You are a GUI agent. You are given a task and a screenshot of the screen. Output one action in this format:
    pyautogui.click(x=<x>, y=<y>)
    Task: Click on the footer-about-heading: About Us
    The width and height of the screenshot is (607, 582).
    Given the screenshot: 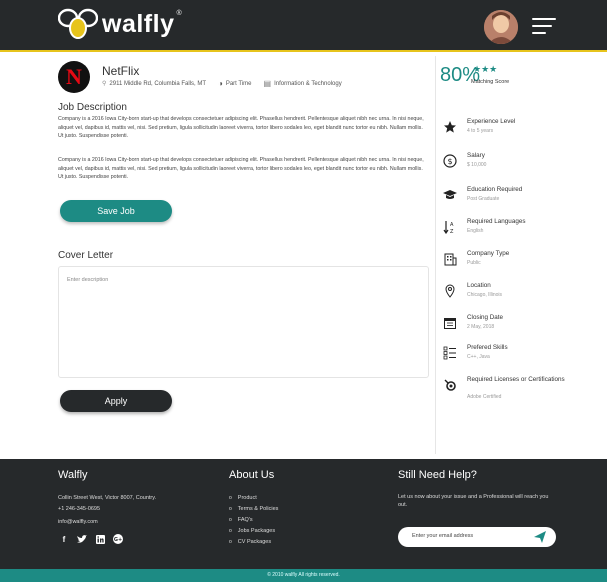 What is the action you would take?
    pyautogui.click(x=252, y=475)
    